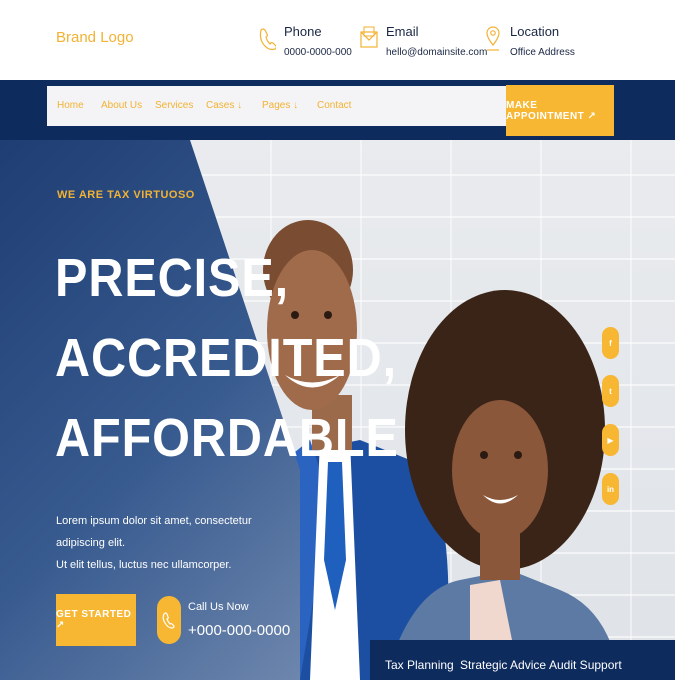  Describe the element at coordinates (305, 41) in the screenshot. I see `contact-phone: Phone 0000-0000-000` at that location.